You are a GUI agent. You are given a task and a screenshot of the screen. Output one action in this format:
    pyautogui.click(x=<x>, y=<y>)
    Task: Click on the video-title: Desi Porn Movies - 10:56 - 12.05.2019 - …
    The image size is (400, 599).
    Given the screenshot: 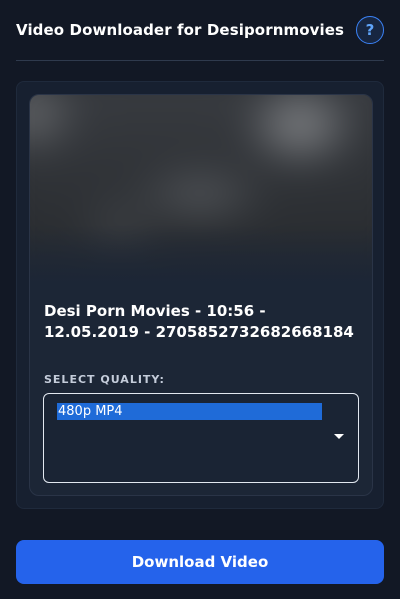 What is the action you would take?
    pyautogui.click(x=199, y=321)
    